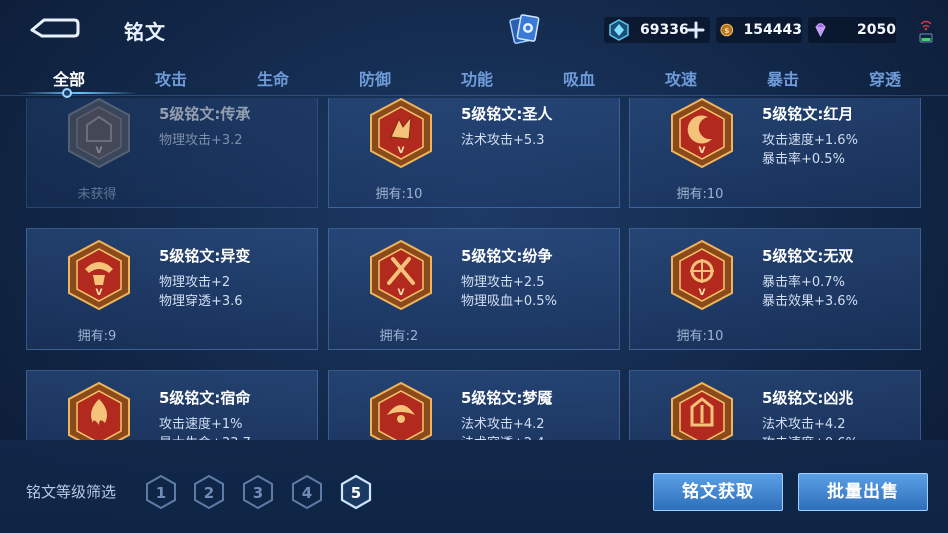 Image resolution: width=948 pixels, height=533 pixels. What do you see at coordinates (507, 256) in the screenshot?
I see `rune-name: 5级铭文:纷争` at bounding box center [507, 256].